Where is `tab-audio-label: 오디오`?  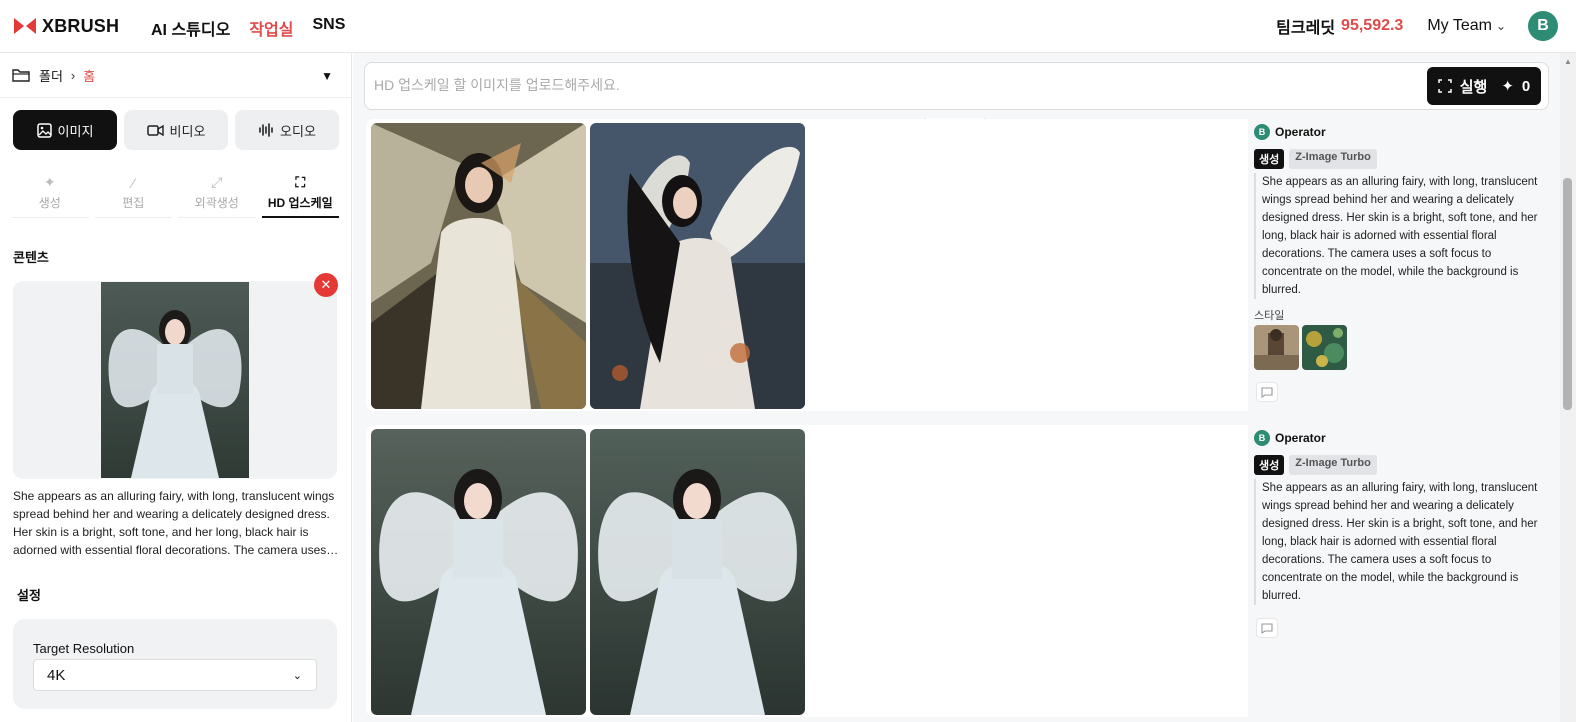 tab-audio-label: 오디오 is located at coordinates (298, 131).